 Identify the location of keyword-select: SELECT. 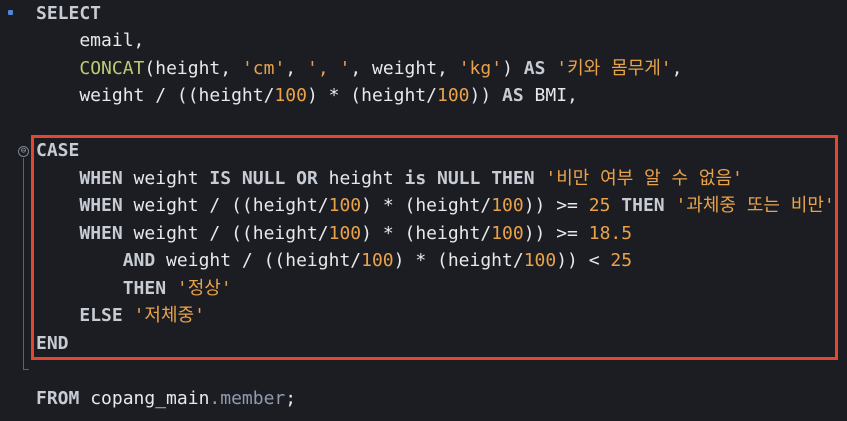
(69, 13).